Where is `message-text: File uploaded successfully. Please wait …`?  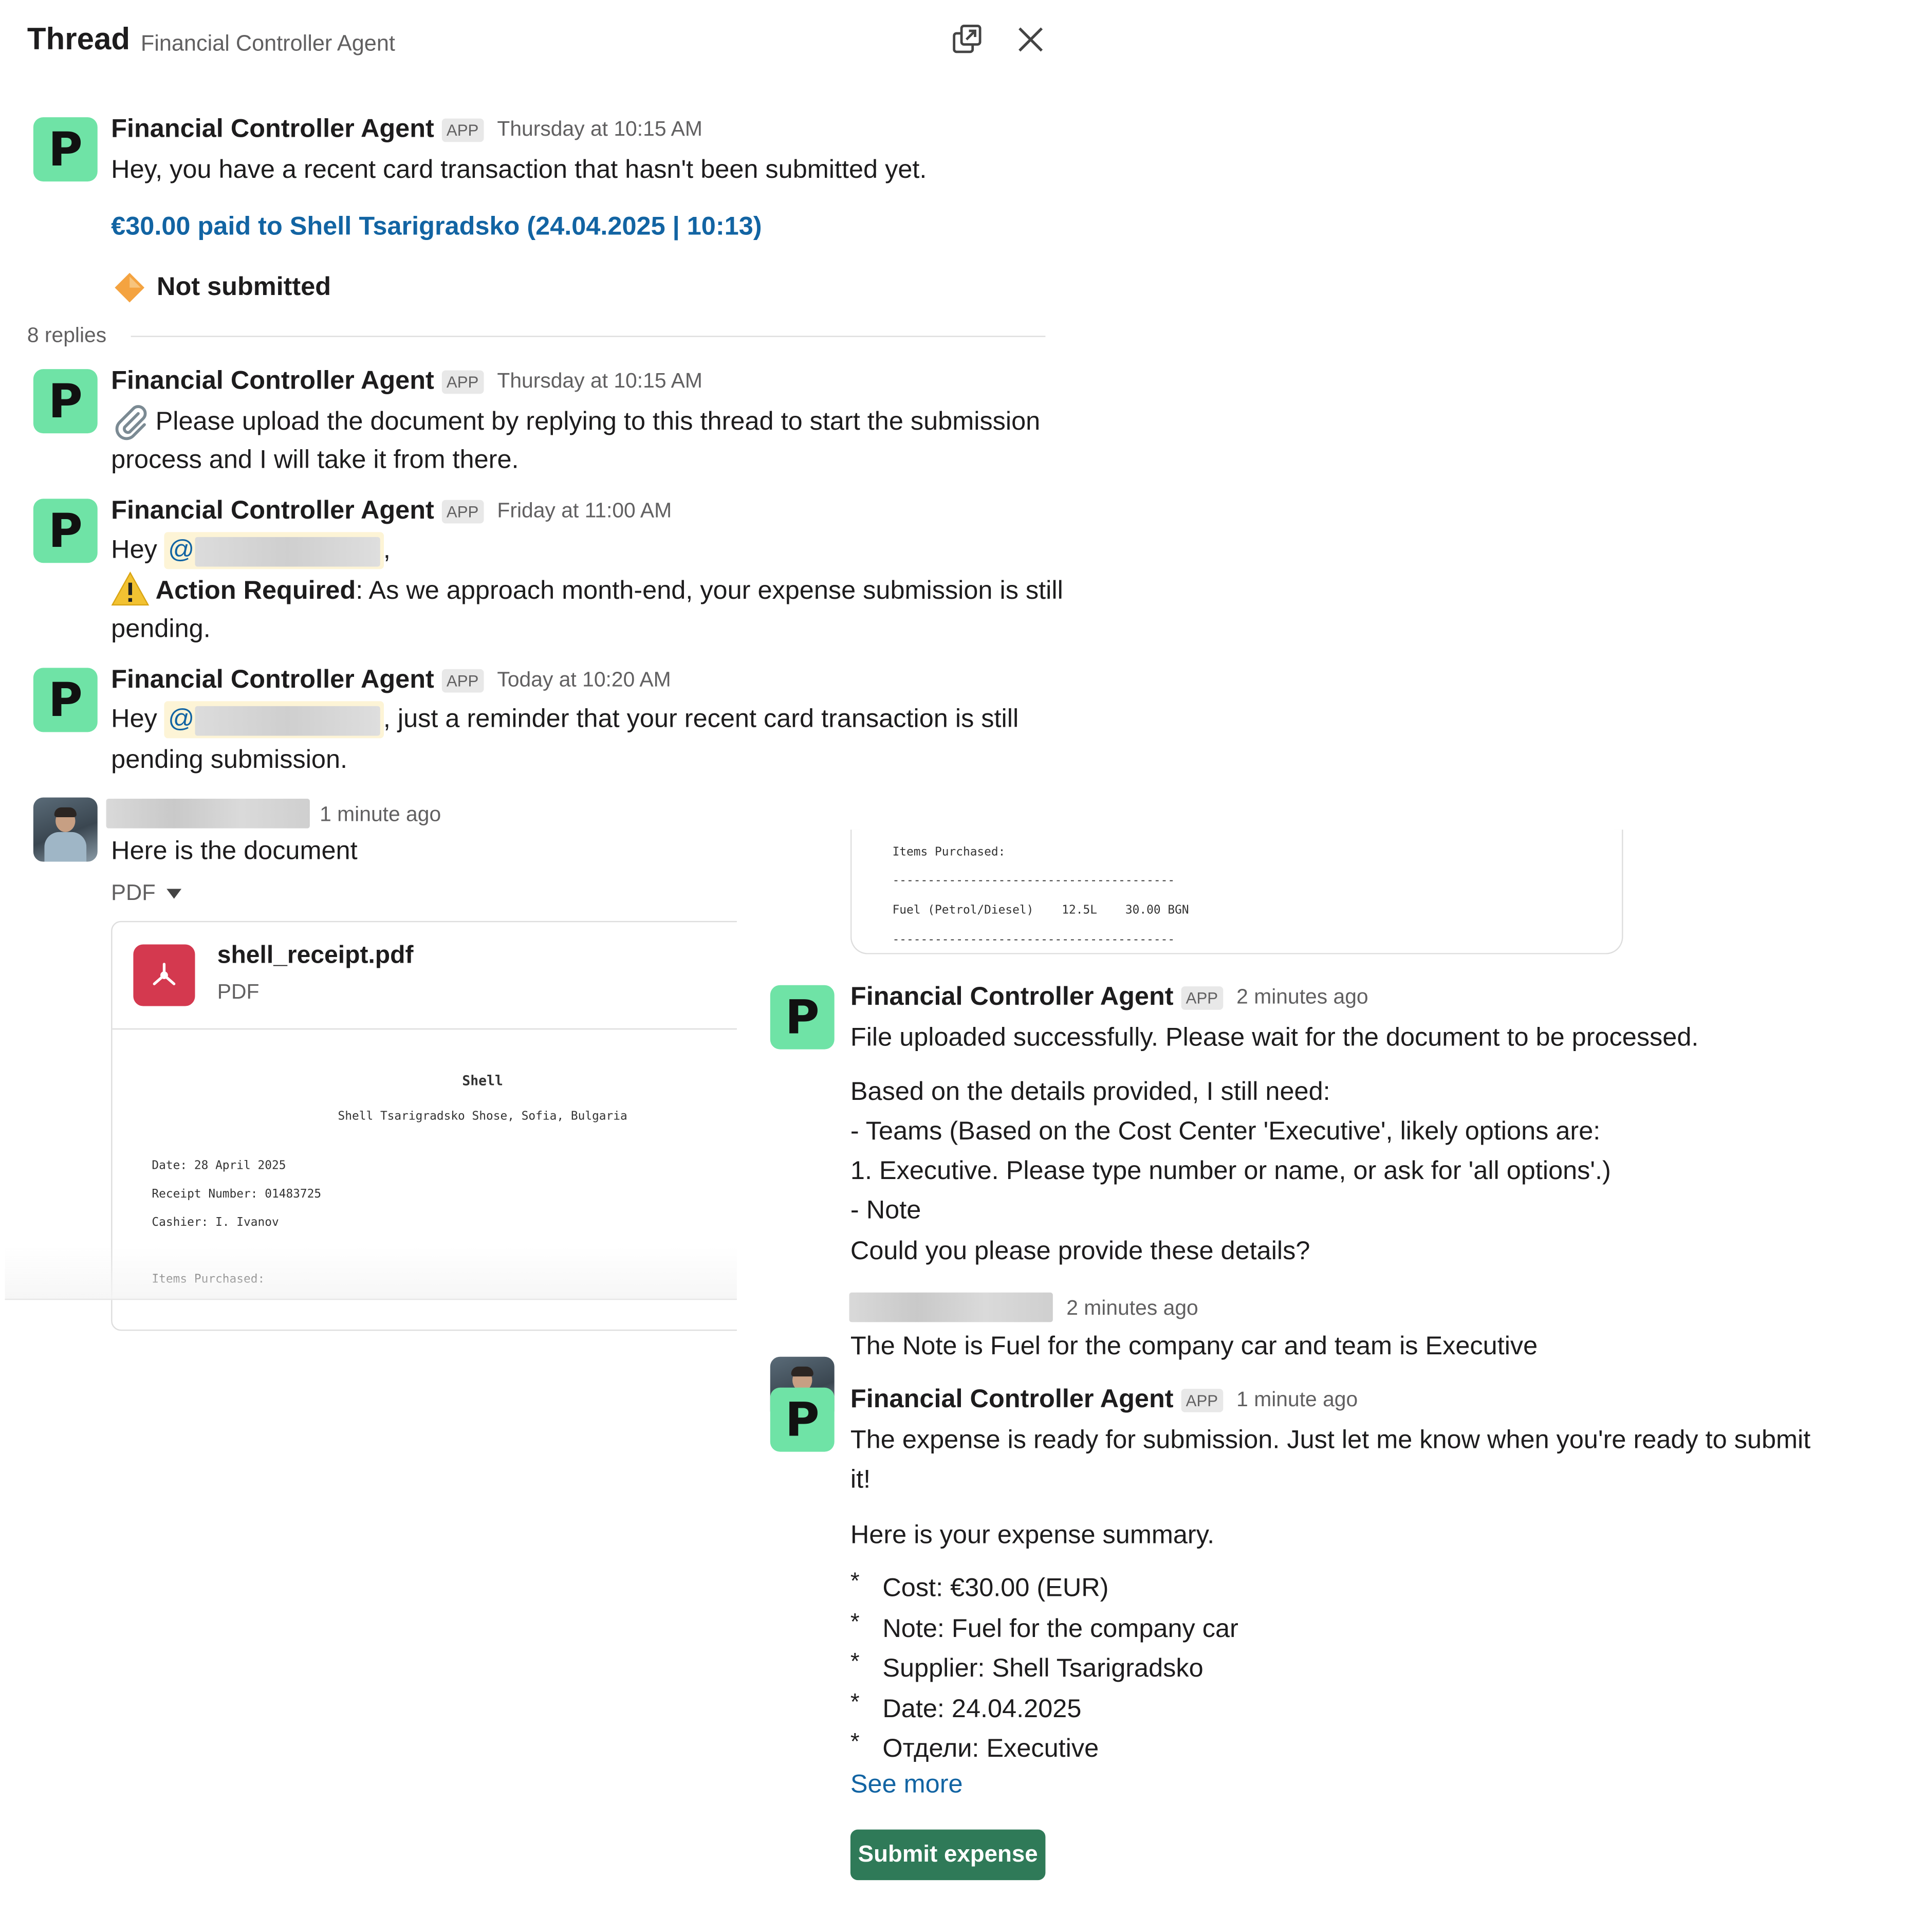 message-text: File uploaded successfully. Please wait … is located at coordinates (1274, 1037).